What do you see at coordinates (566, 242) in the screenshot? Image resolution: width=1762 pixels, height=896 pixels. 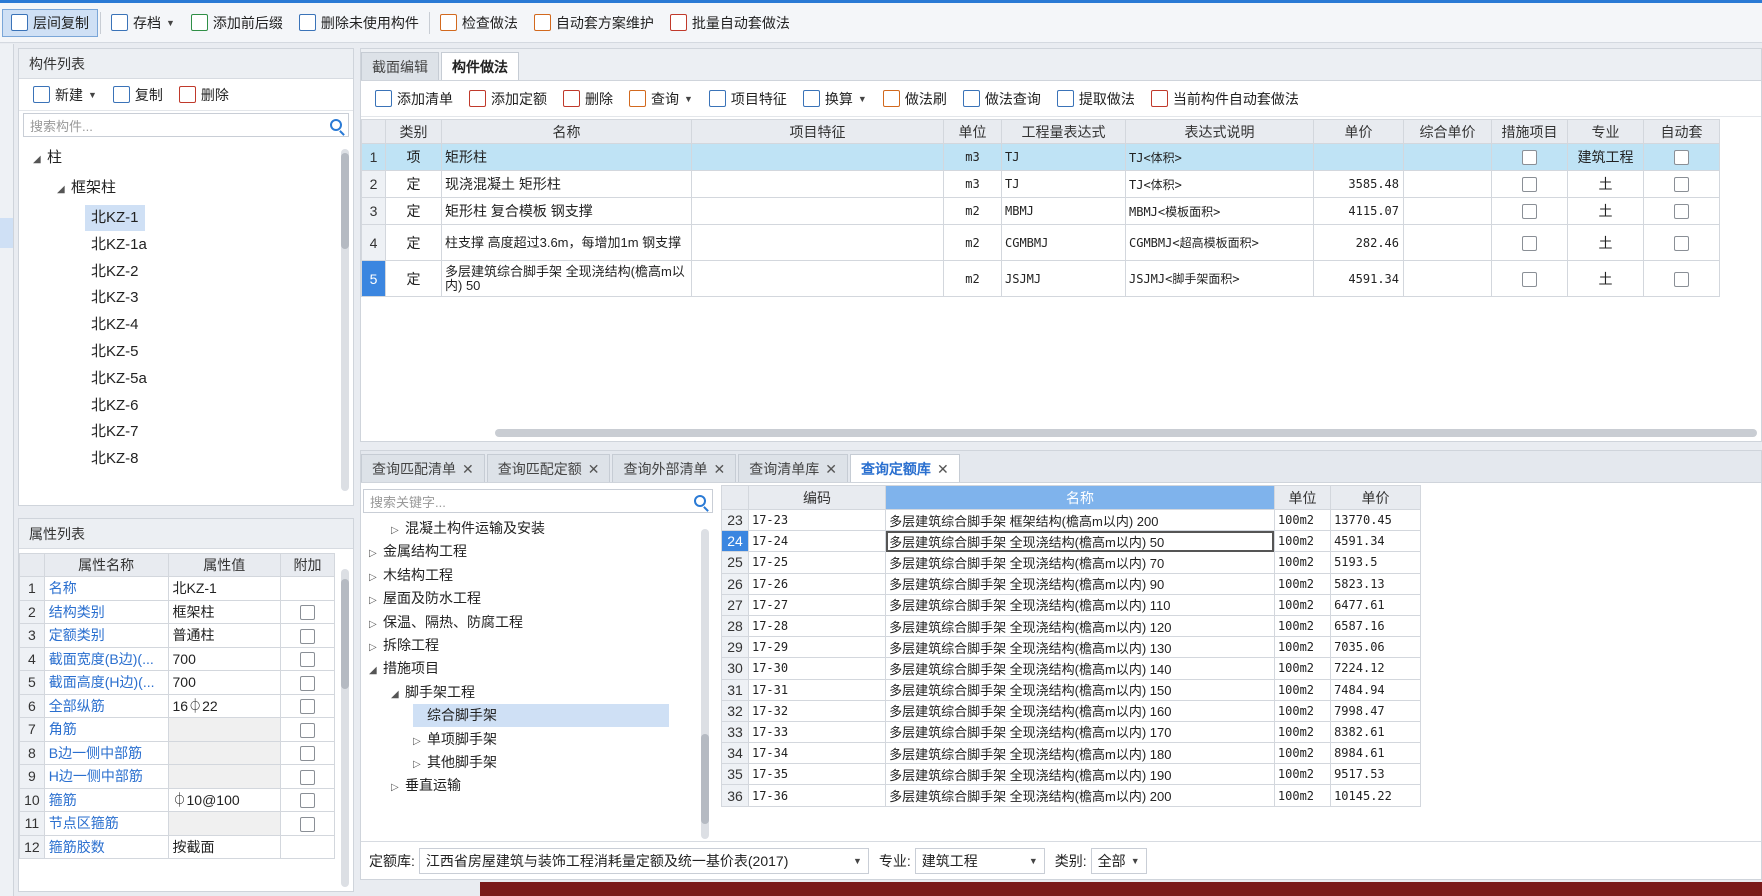 I see `method-cell-name: 柱支撑 高度超过3.6m，每增加1m 钢支撑` at bounding box center [566, 242].